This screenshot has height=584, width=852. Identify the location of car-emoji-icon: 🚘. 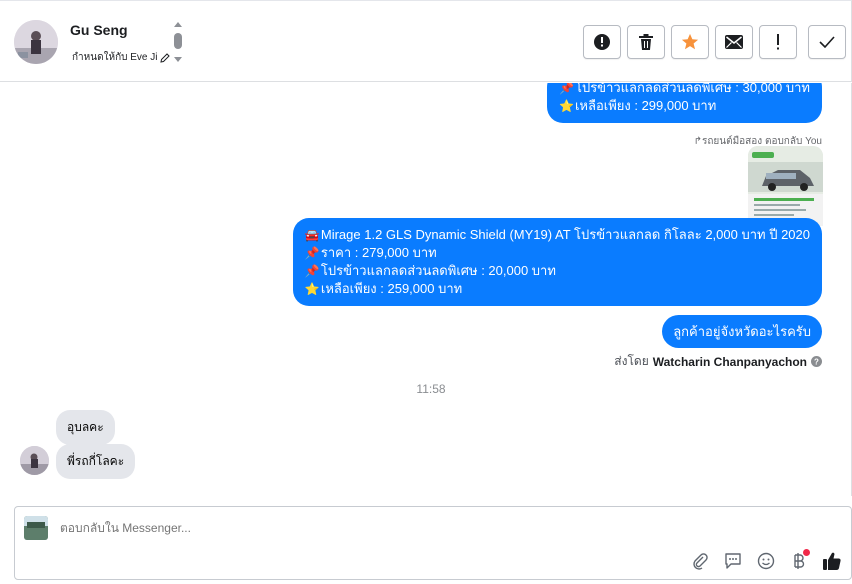
(312, 235).